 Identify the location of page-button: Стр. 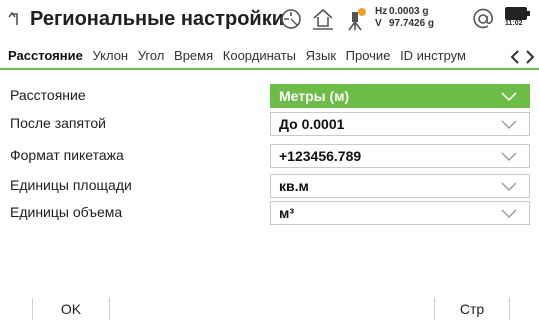
(472, 309).